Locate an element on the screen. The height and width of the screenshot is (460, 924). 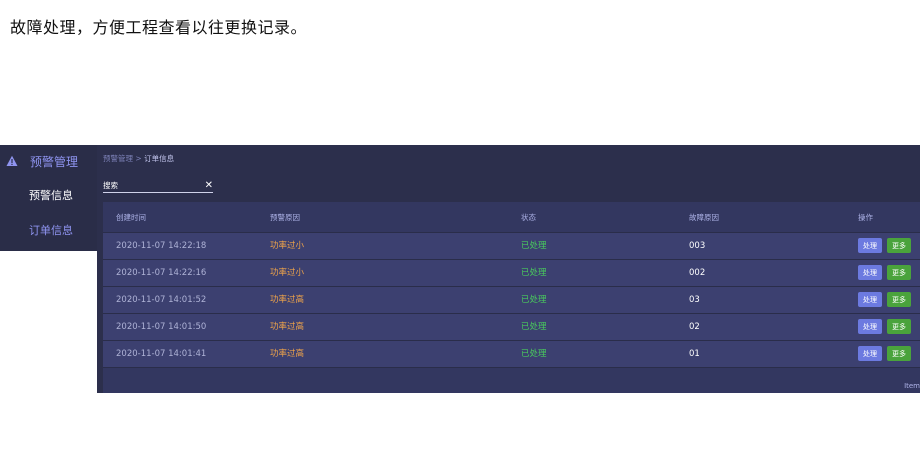
breadcrumb-root: 预警管理 is located at coordinates (118, 158).